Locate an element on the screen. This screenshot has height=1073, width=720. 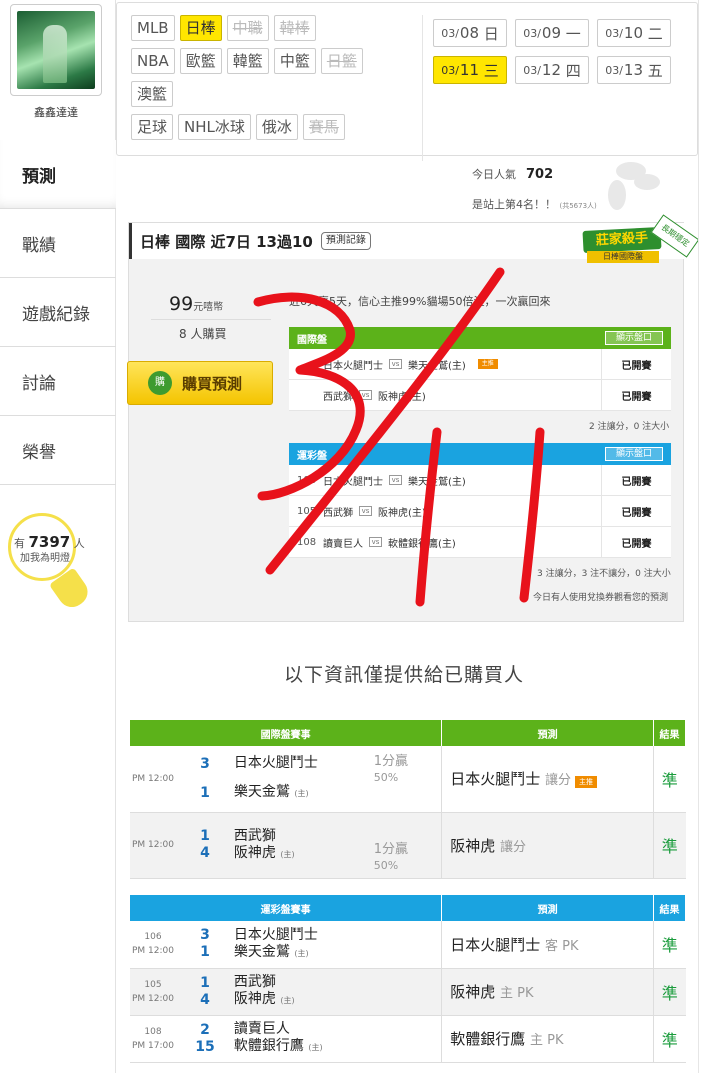
date-day: 08 is located at coordinates (469, 33).